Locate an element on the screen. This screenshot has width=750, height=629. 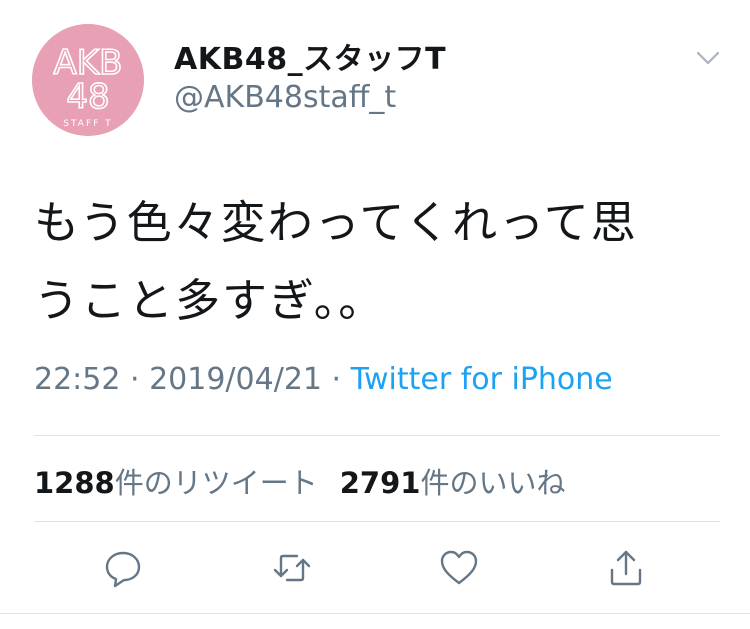
avatar-text-line3: STAFF T is located at coordinates (87, 124).